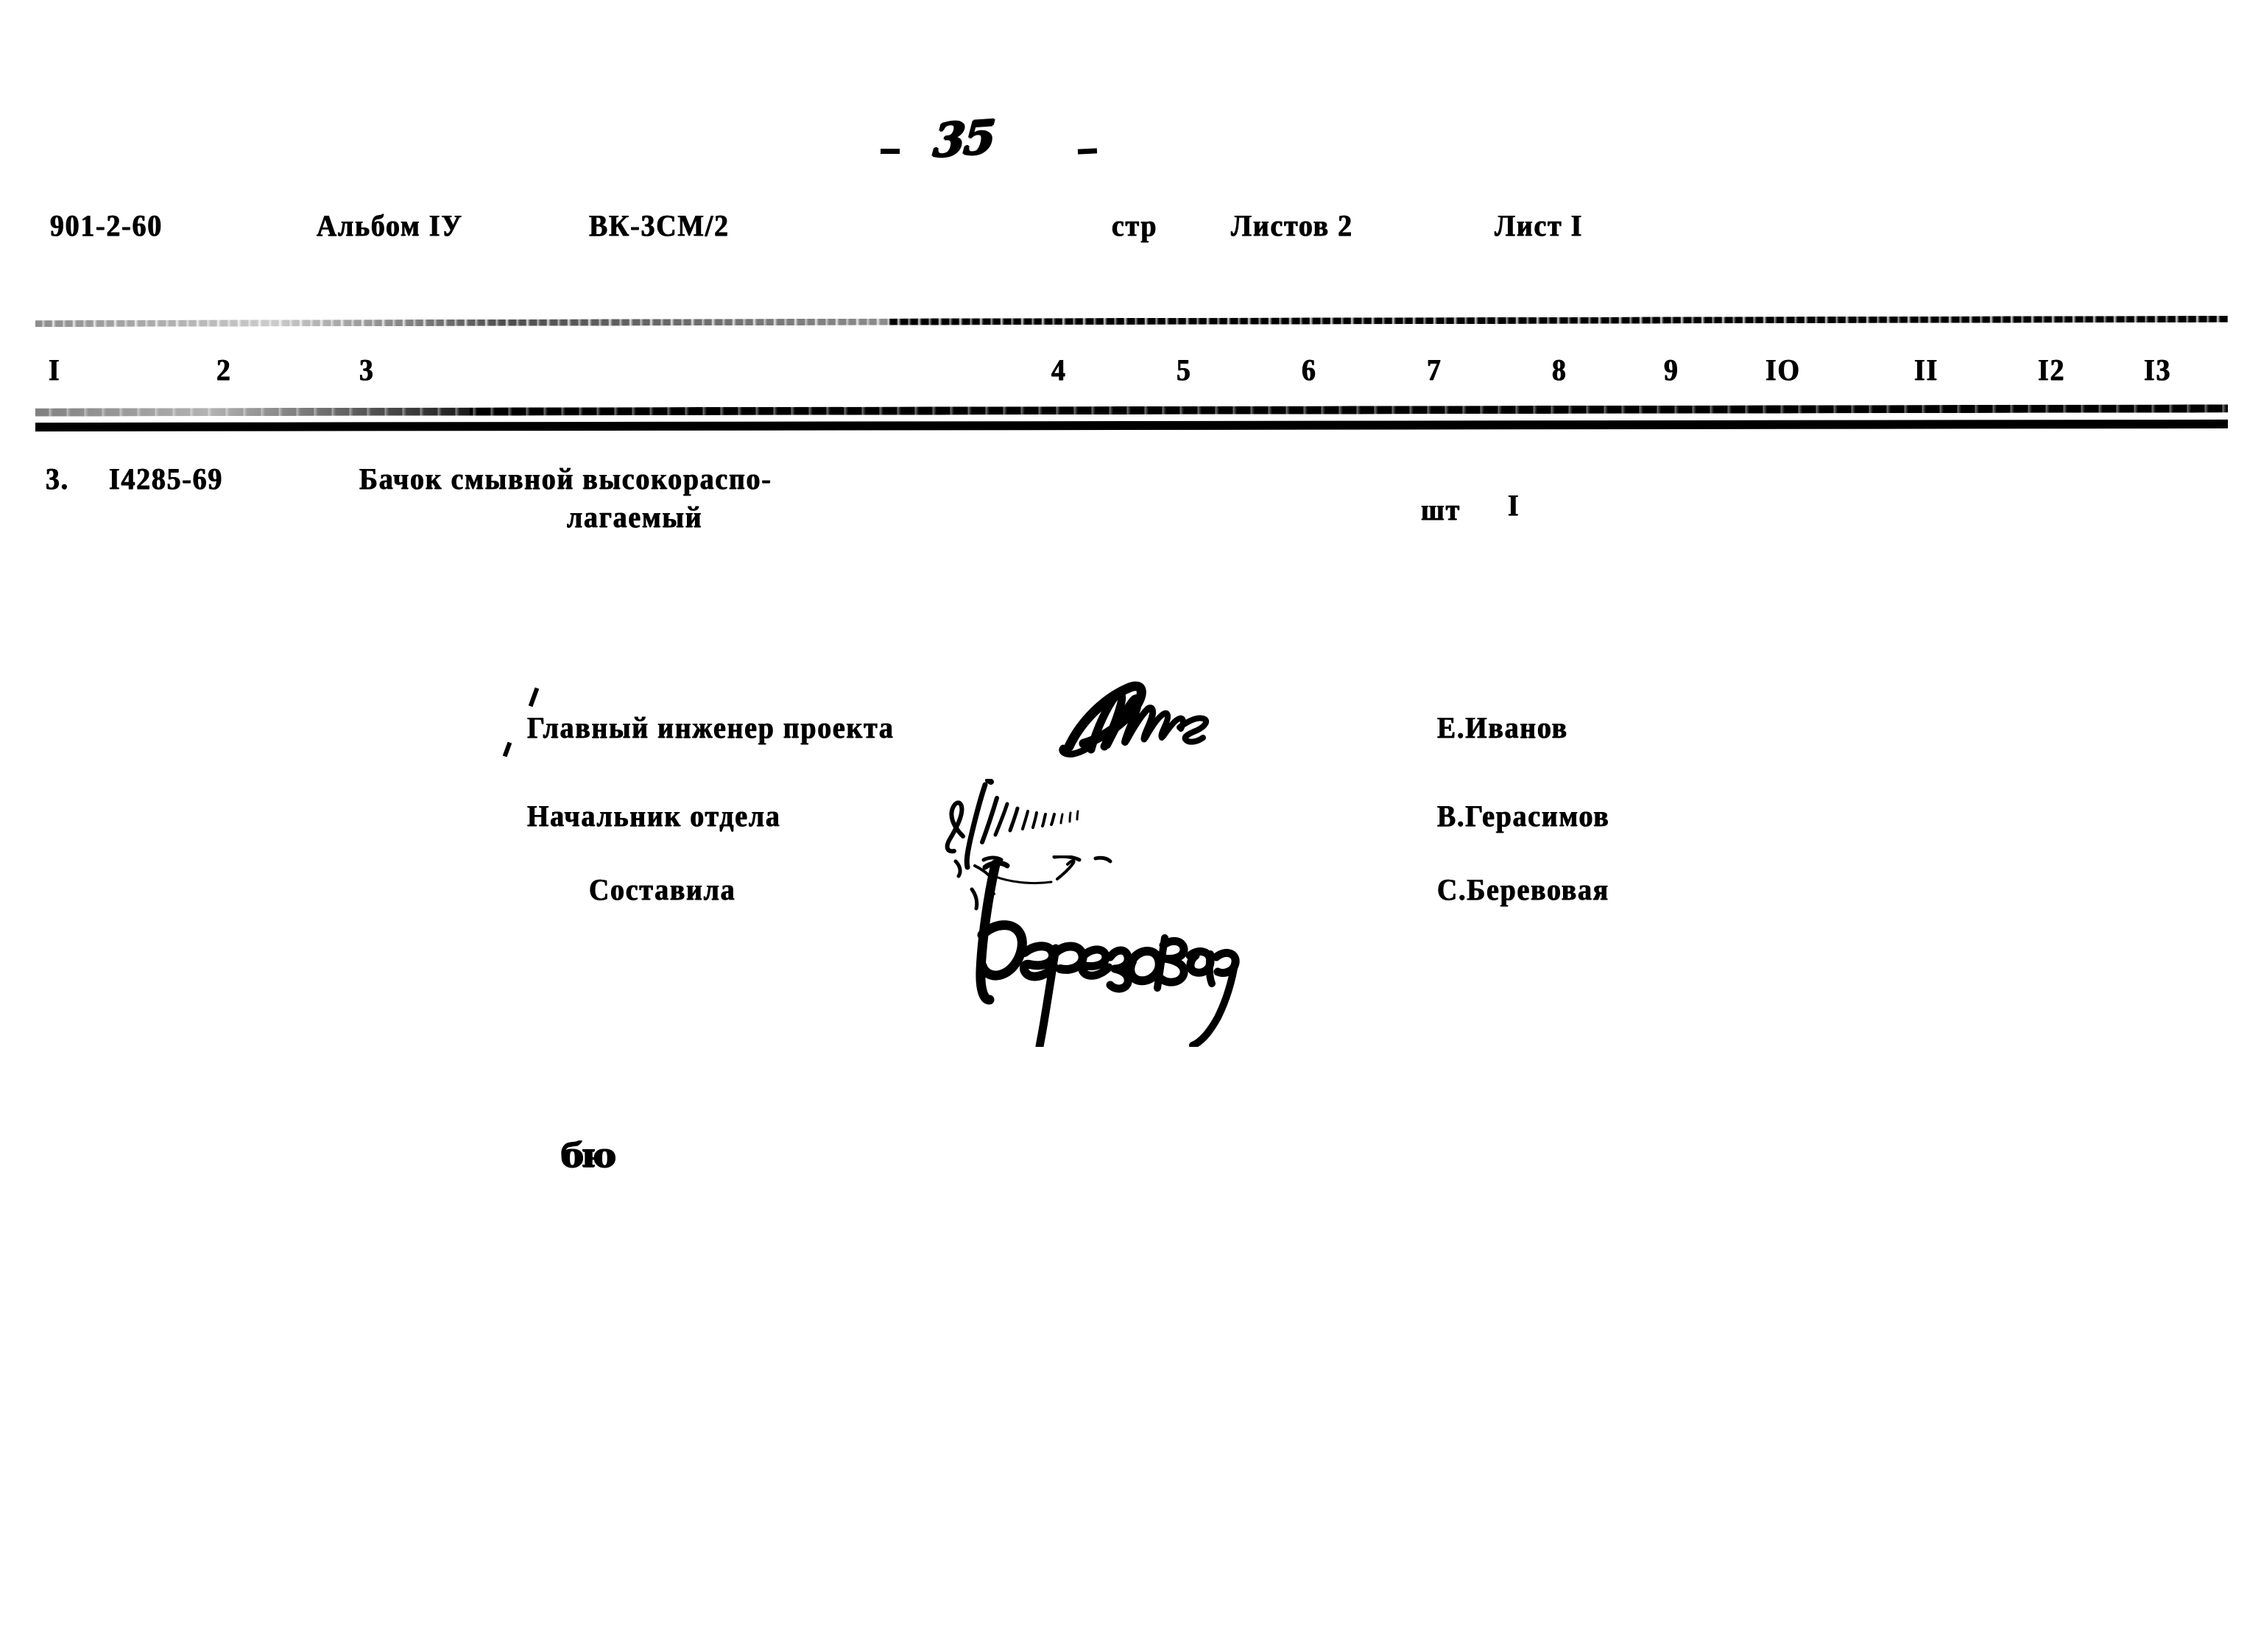  Describe the element at coordinates (1292, 225) in the screenshot. I see `sheets-total: Листов 2` at that location.